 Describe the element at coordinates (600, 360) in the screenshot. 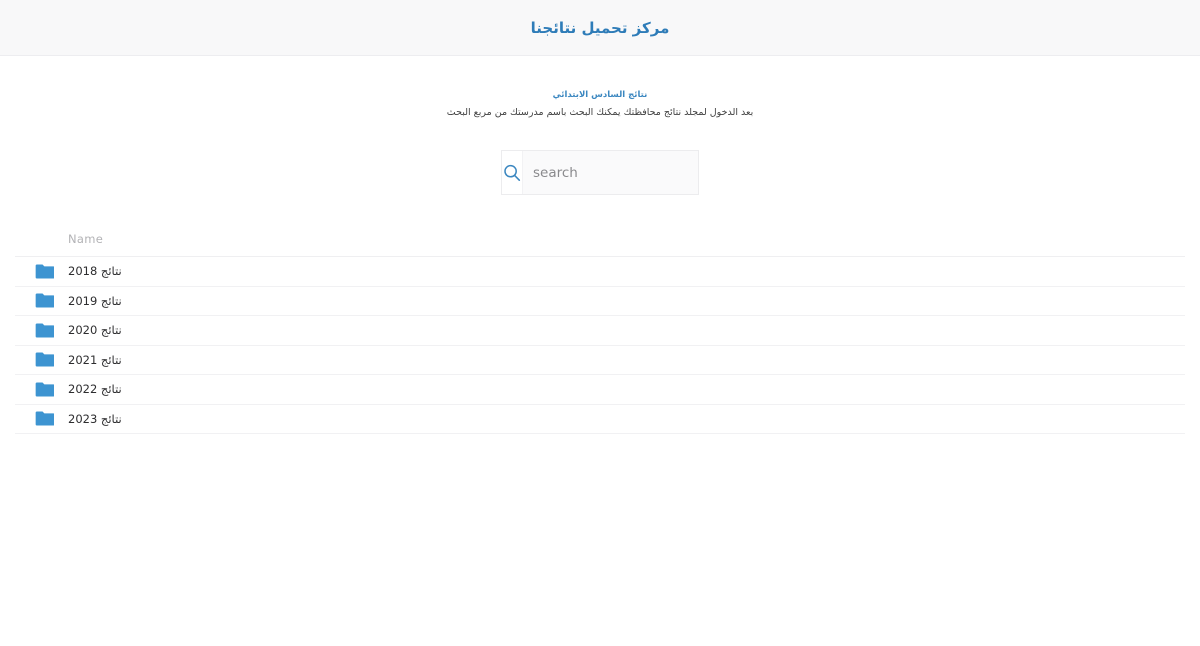

I see `table-row: نتائج 2021` at that location.